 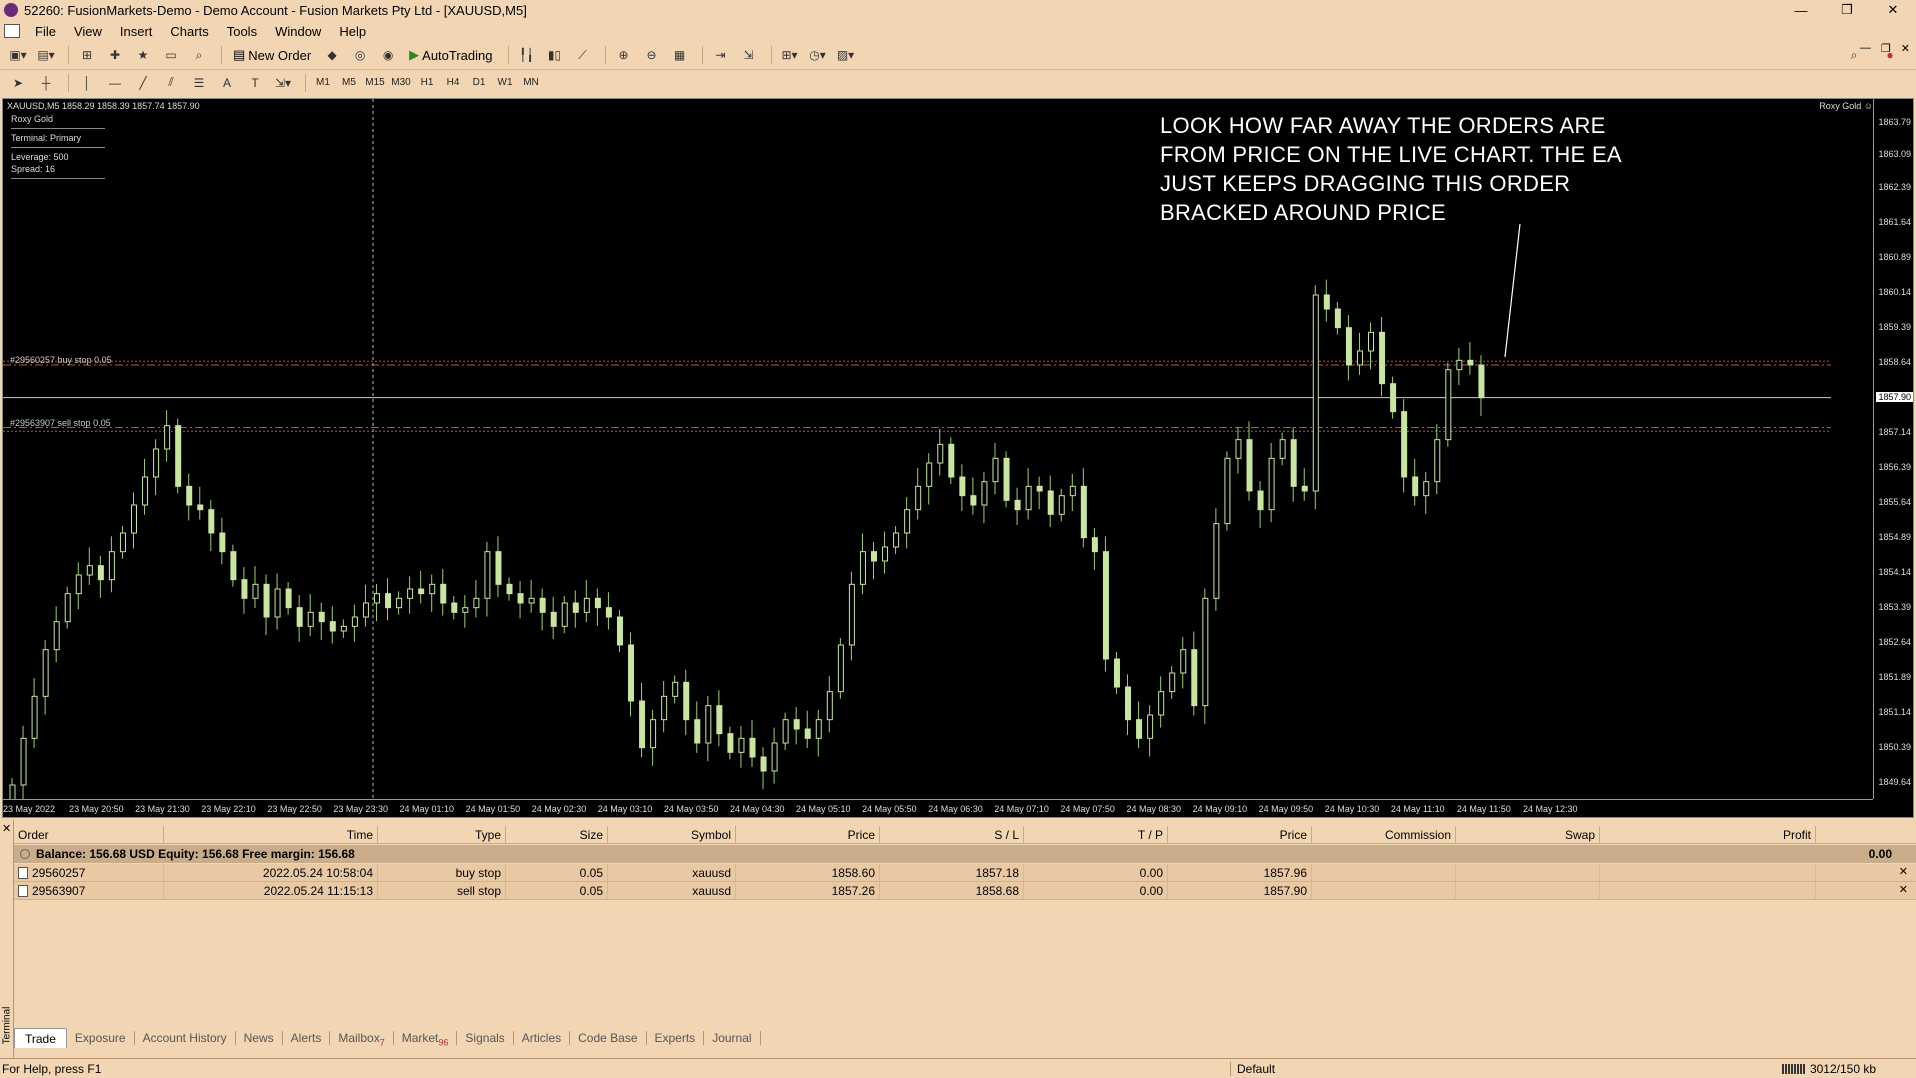 What do you see at coordinates (1890, 55) in the screenshot?
I see `notifications-icon: ●` at bounding box center [1890, 55].